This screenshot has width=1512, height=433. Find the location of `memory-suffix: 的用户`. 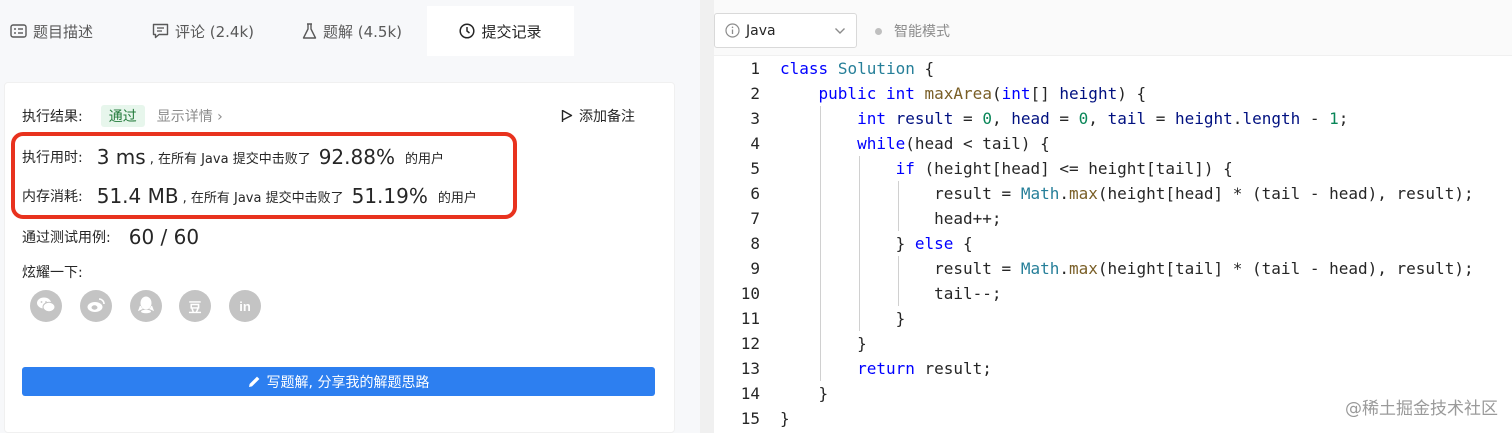

memory-suffix: 的用户 is located at coordinates (457, 198).